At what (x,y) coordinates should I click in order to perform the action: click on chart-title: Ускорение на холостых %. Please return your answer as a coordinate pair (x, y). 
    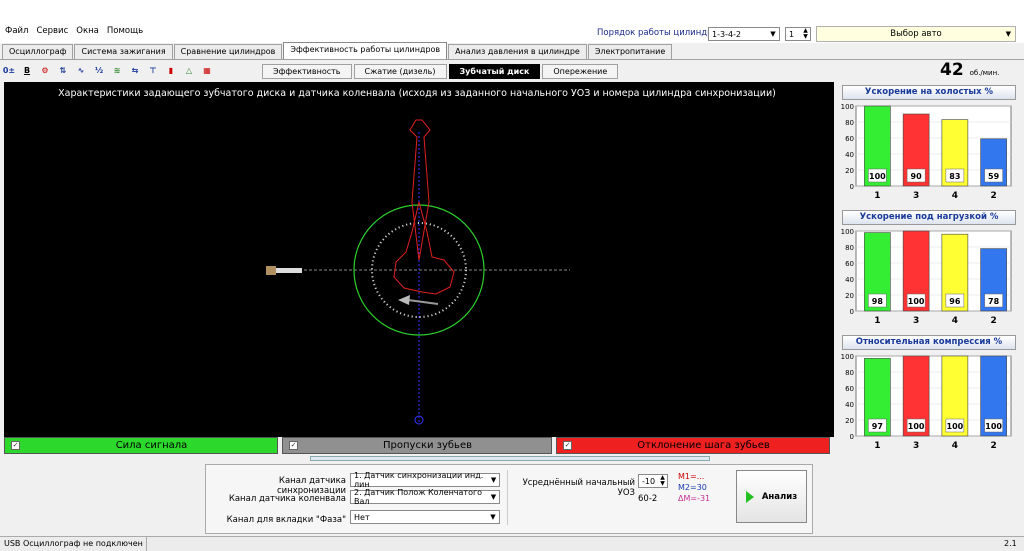
    Looking at the image, I should click on (929, 92).